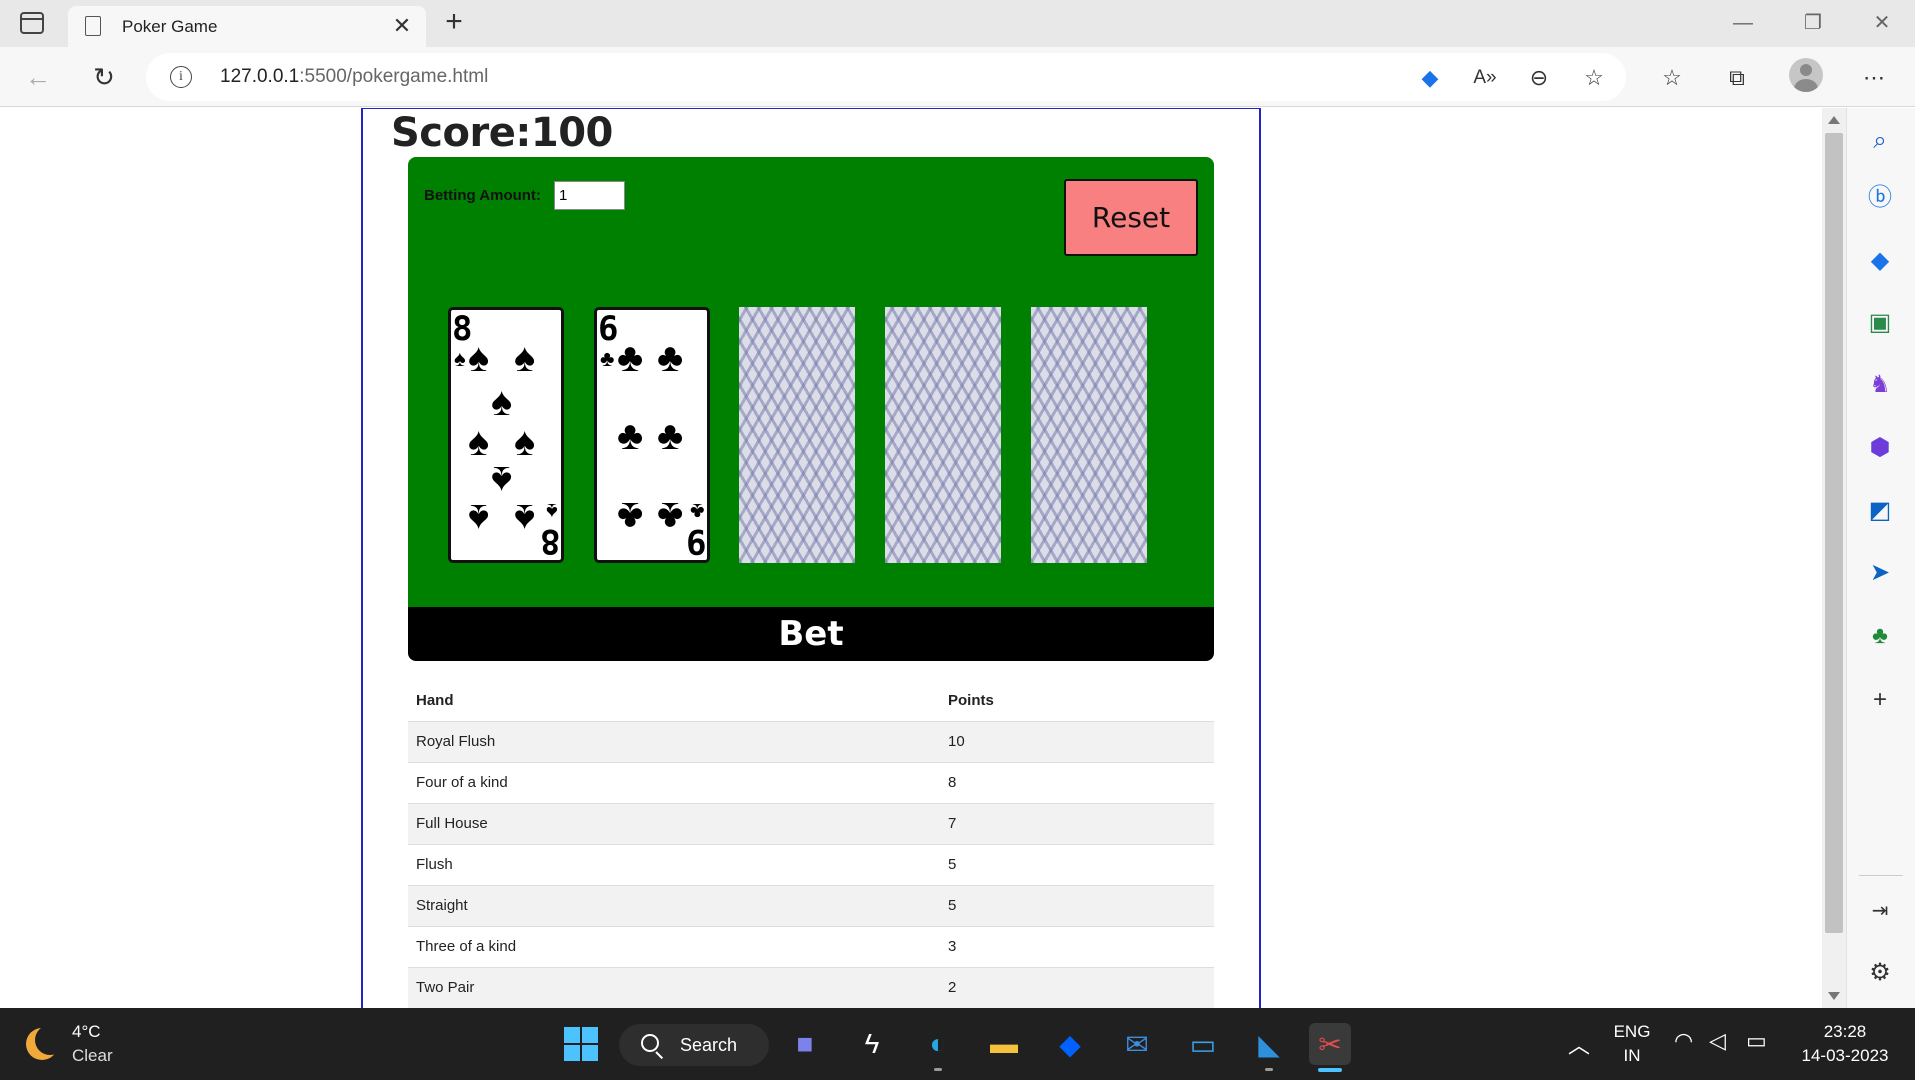 Image resolution: width=1915 pixels, height=1080 pixels. Describe the element at coordinates (1880, 385) in the screenshot. I see `games-icon: ♞` at that location.